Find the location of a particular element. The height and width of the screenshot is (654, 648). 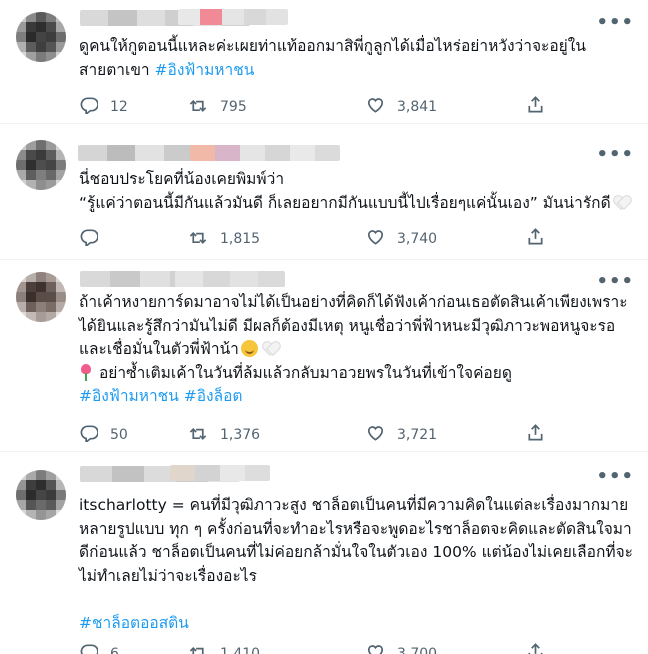

text-line: และเชื่อมั่นในตัวพี่ฟ้าน้า is located at coordinates (359, 350).